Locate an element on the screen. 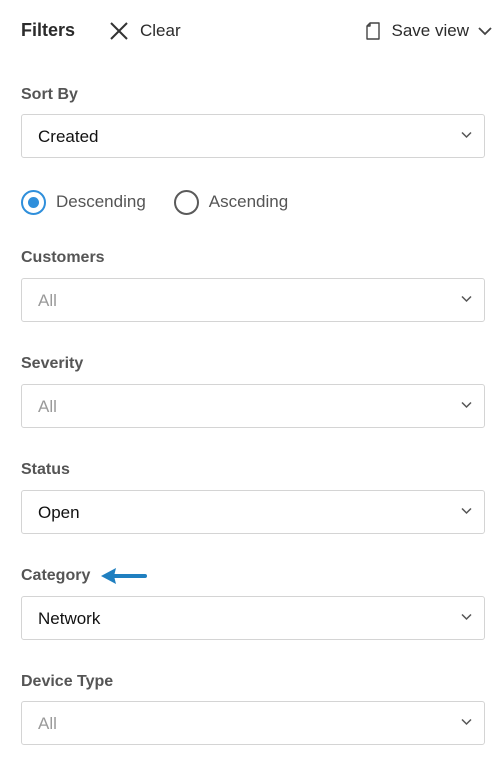 This screenshot has height=770, width=503. customers-value: All is located at coordinates (47, 300).